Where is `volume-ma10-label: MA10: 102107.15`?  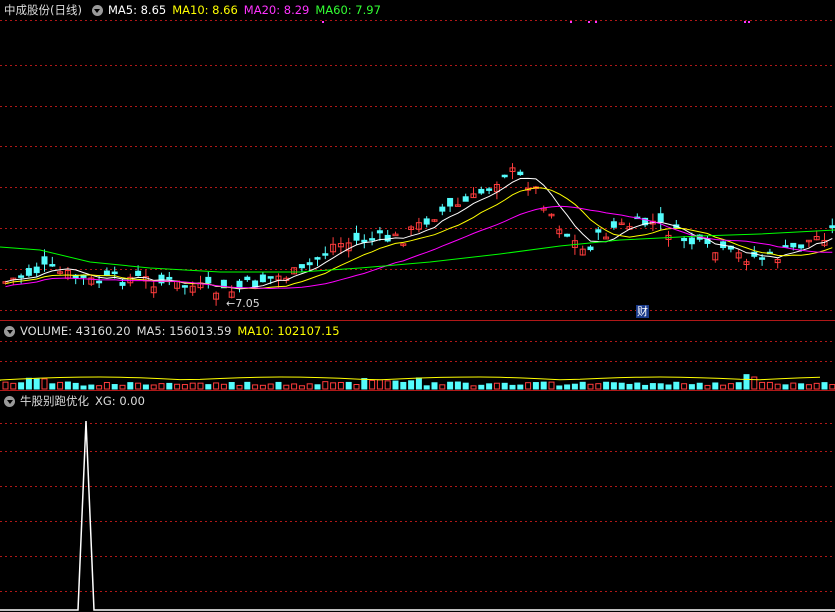
volume-ma10-label: MA10: 102107.15 is located at coordinates (288, 331).